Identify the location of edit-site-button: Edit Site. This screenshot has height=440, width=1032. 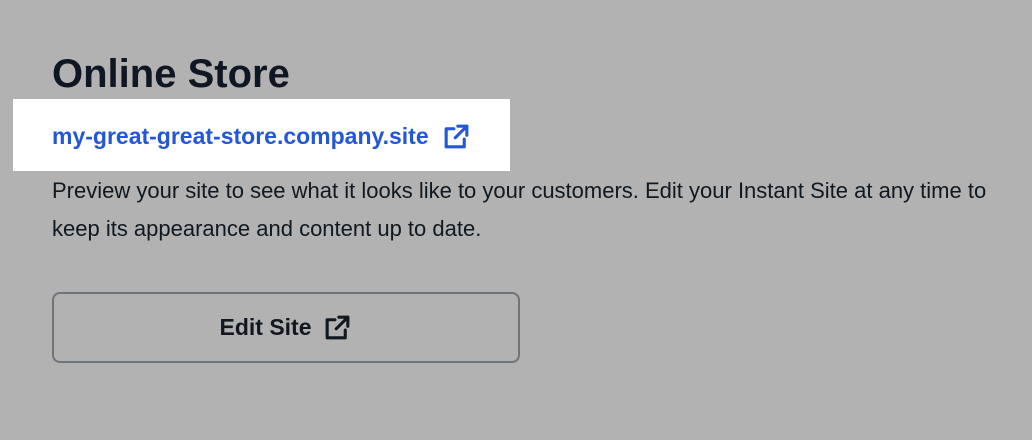
(286, 327).